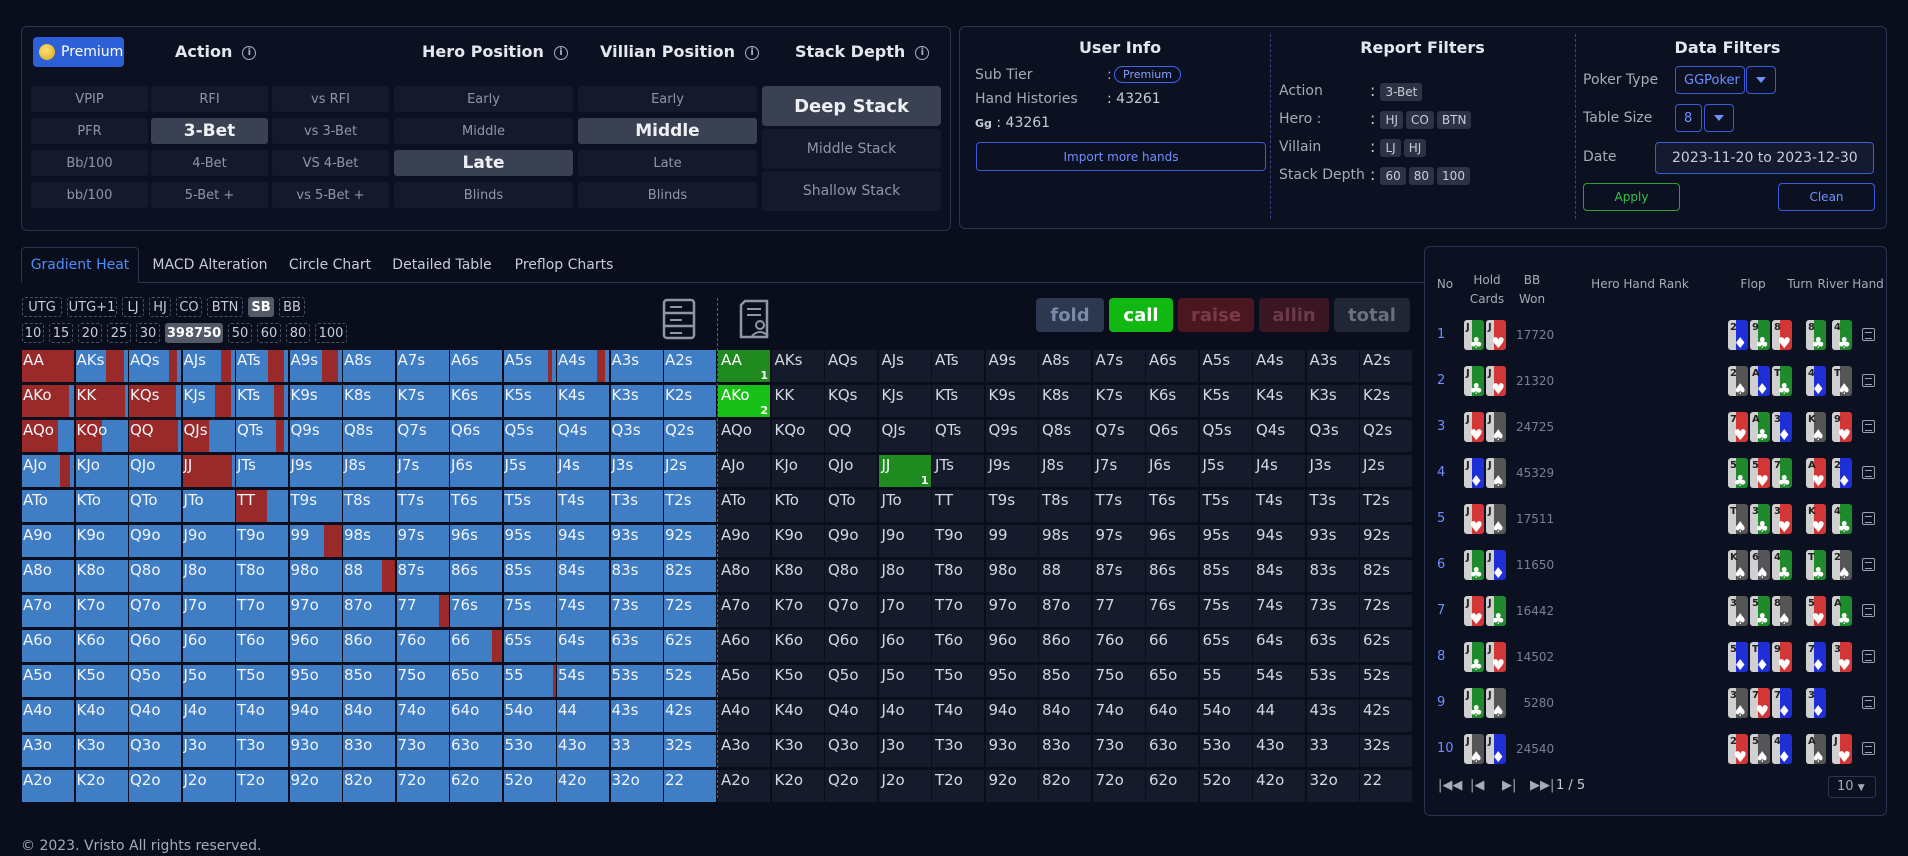 The width and height of the screenshot is (1908, 856). I want to click on heat-cell: J2o, so click(208, 786).